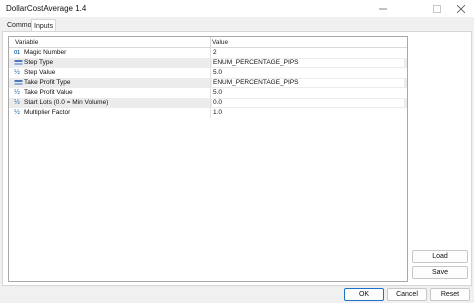  I want to click on table-row: ½ Take Profit Value 5.0, so click(208, 93).